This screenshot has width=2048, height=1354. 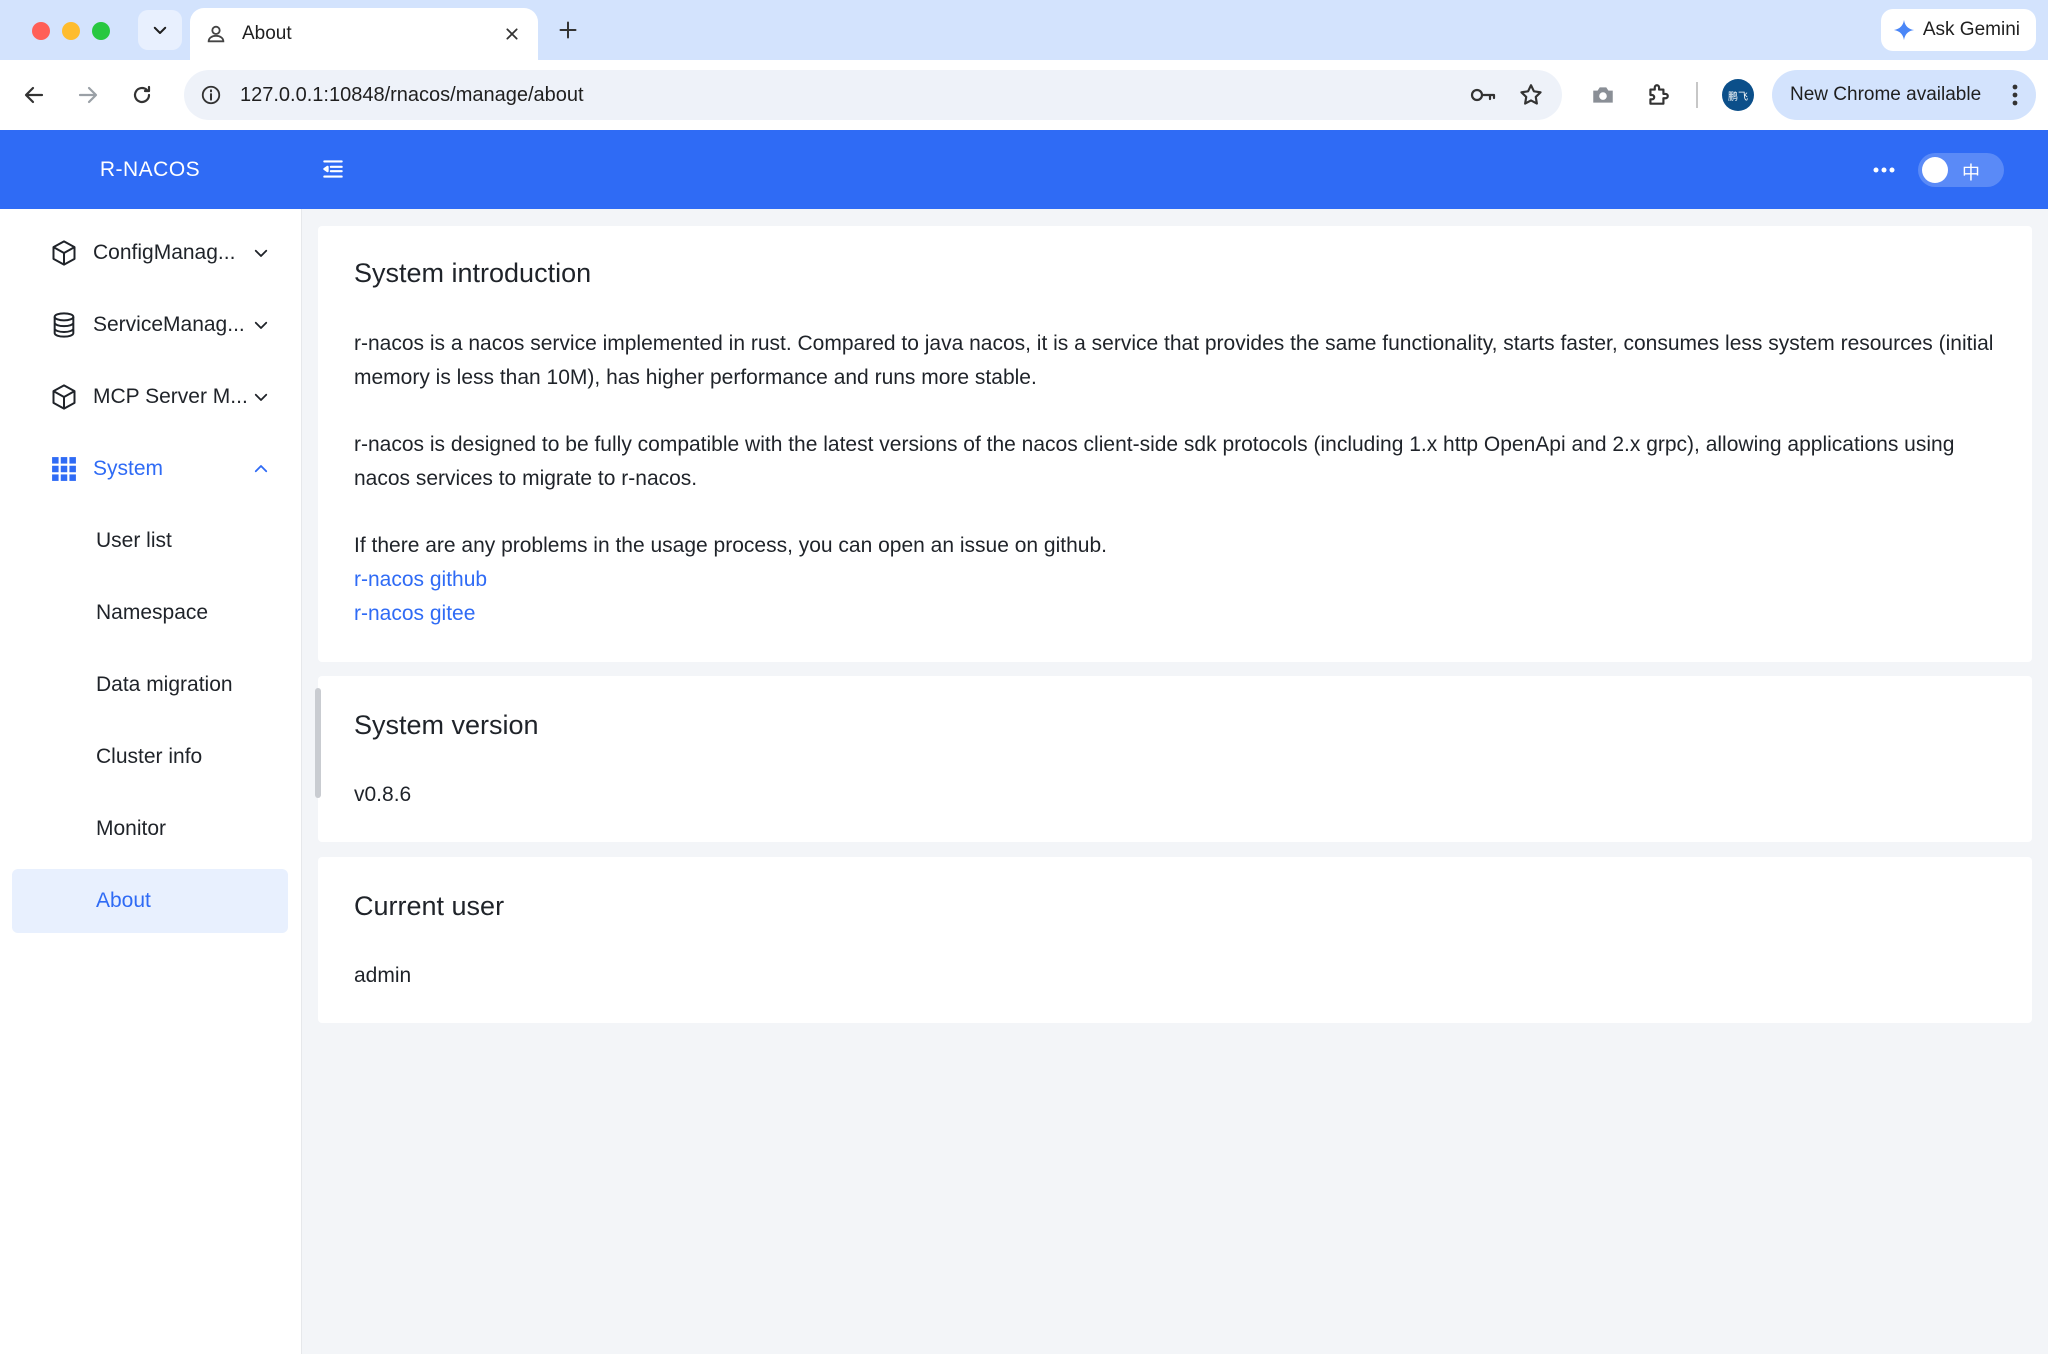 I want to click on bookmark-star-icon, so click(x=1531, y=95).